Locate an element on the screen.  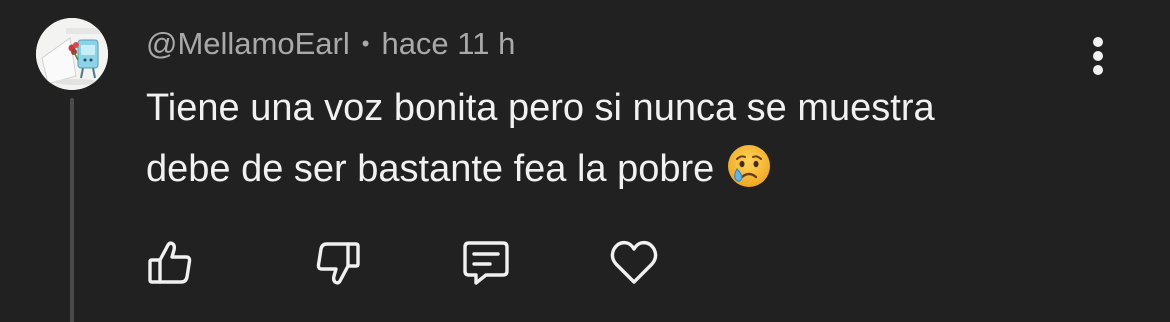
reply-button is located at coordinates (486, 263).